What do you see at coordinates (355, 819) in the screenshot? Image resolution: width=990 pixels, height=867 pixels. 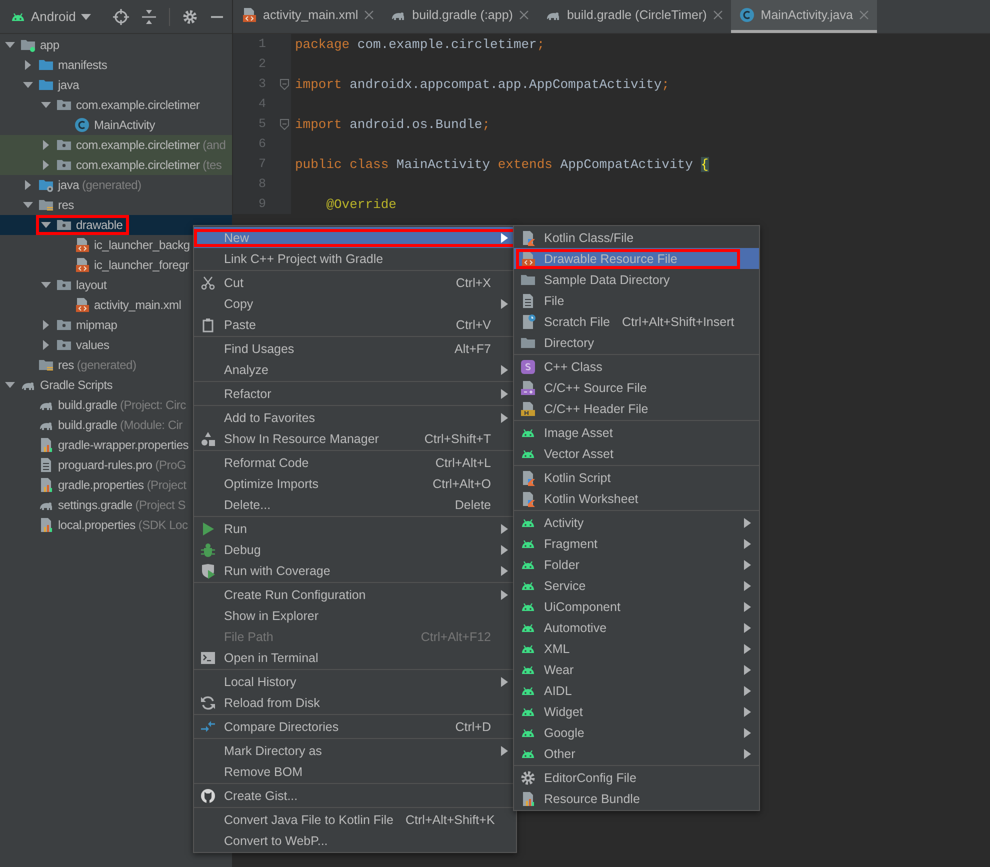 I see `menu-item: Convert Java File to Kotlin File Ctrl+Alt+Shift+K` at bounding box center [355, 819].